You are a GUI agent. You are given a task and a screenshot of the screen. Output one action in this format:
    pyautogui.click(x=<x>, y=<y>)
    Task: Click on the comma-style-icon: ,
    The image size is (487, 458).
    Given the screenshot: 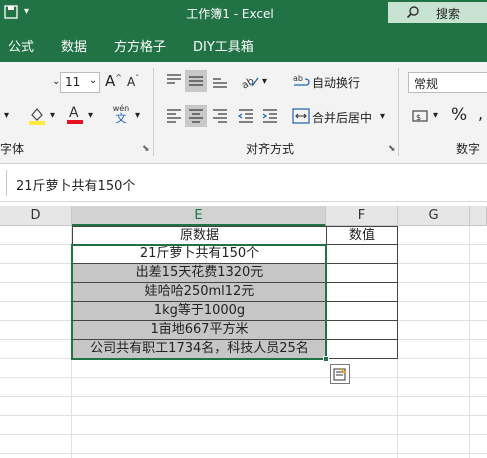 What is the action you would take?
    pyautogui.click(x=480, y=113)
    